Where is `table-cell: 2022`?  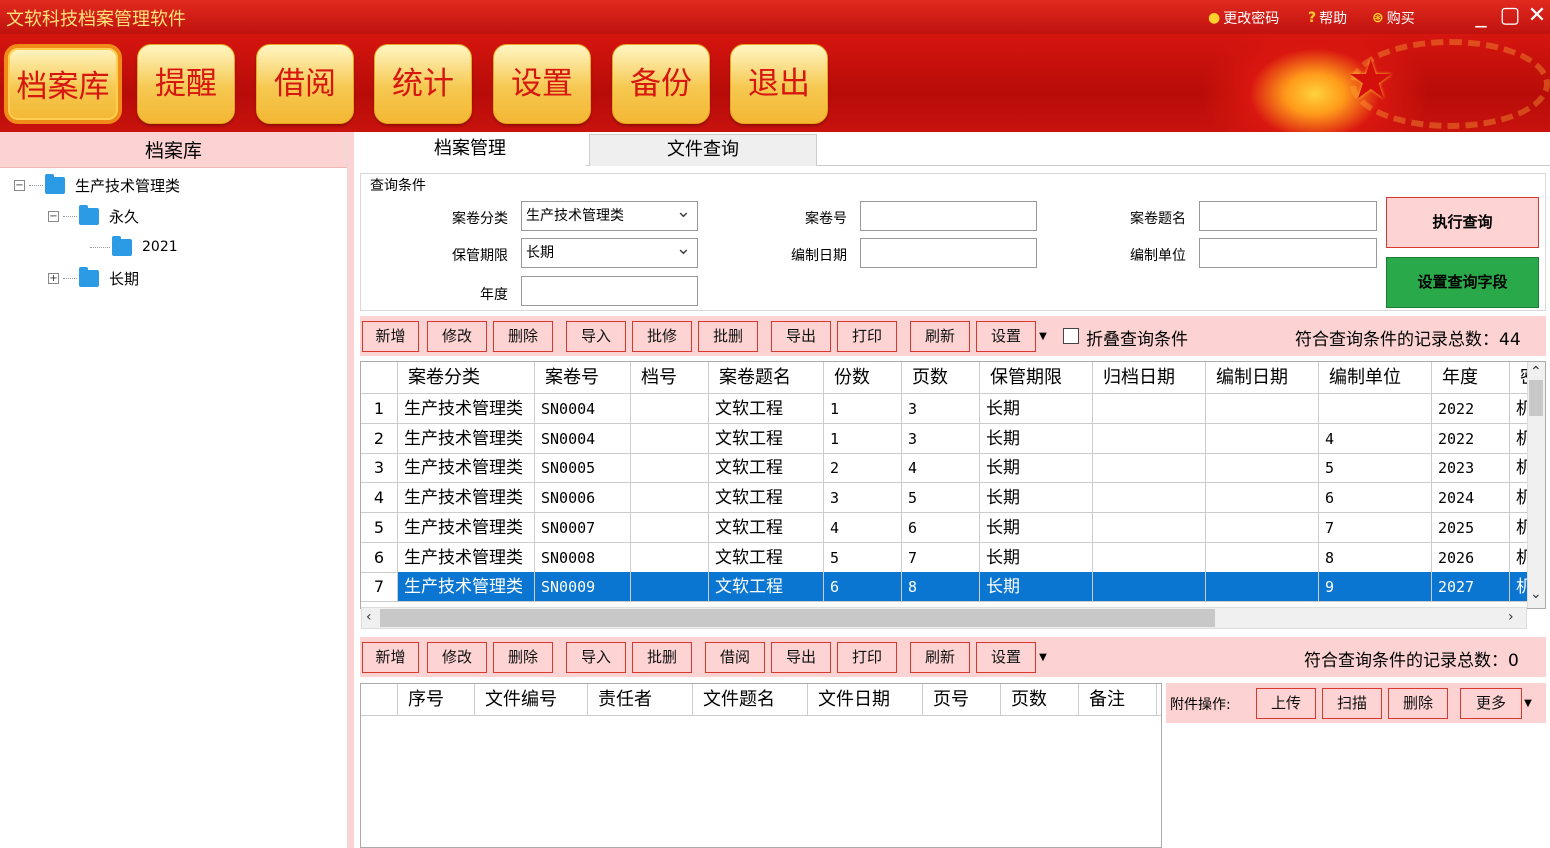
table-cell: 2022 is located at coordinates (1471, 438).